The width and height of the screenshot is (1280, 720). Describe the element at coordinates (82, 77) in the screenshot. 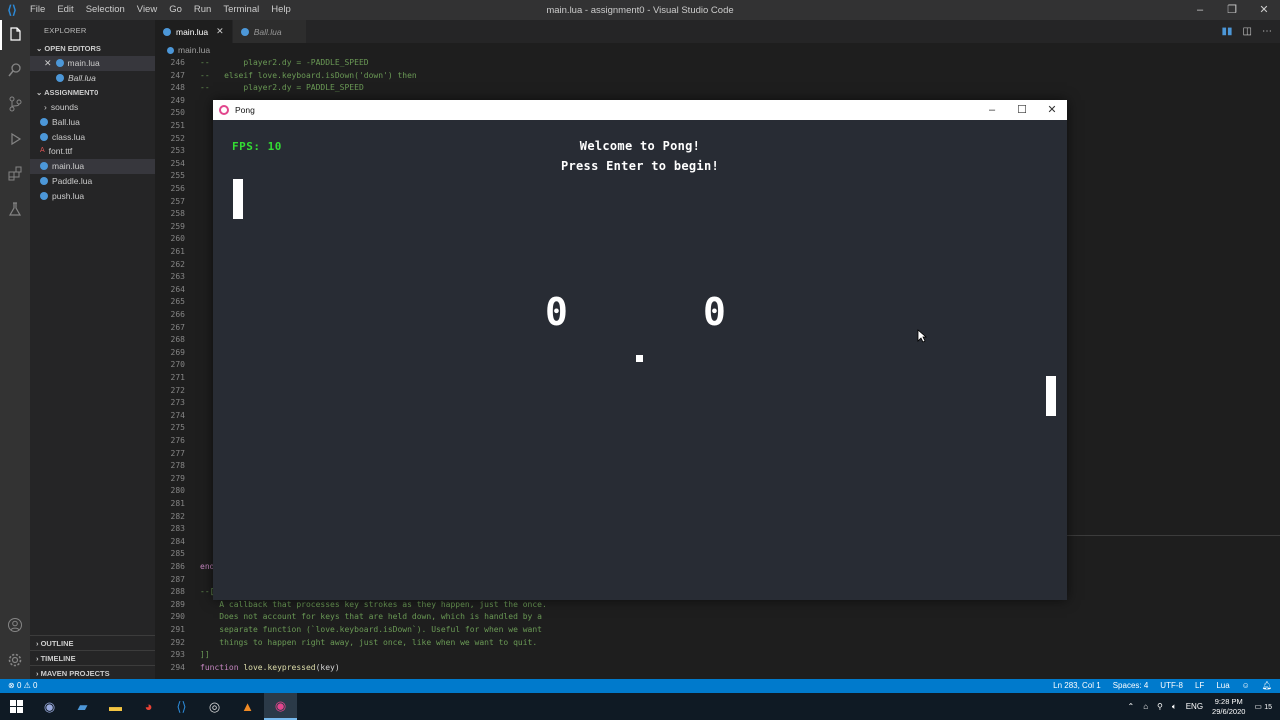

I see `open-editor-label: Ball.lua` at that location.